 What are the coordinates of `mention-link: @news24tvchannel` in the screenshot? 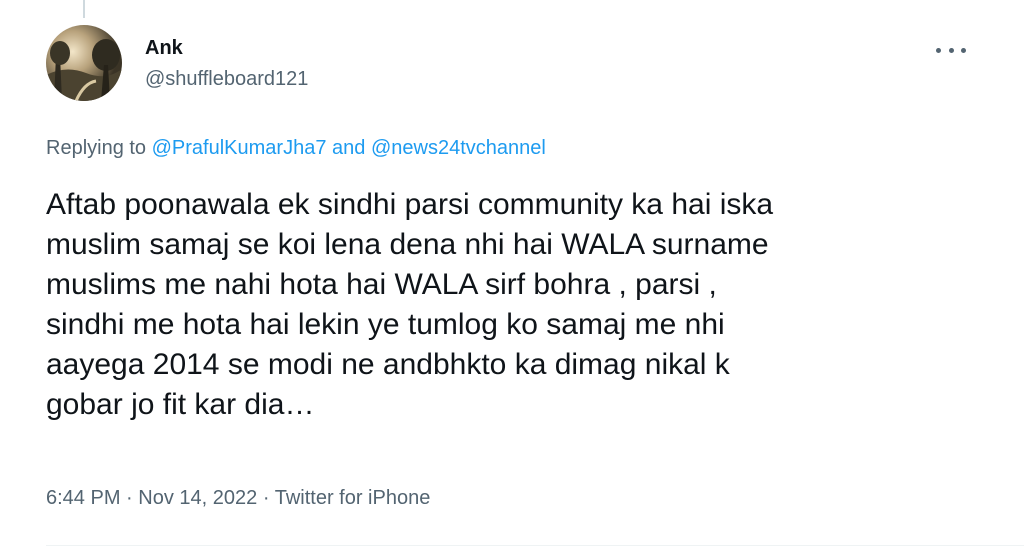 It's located at (458, 148).